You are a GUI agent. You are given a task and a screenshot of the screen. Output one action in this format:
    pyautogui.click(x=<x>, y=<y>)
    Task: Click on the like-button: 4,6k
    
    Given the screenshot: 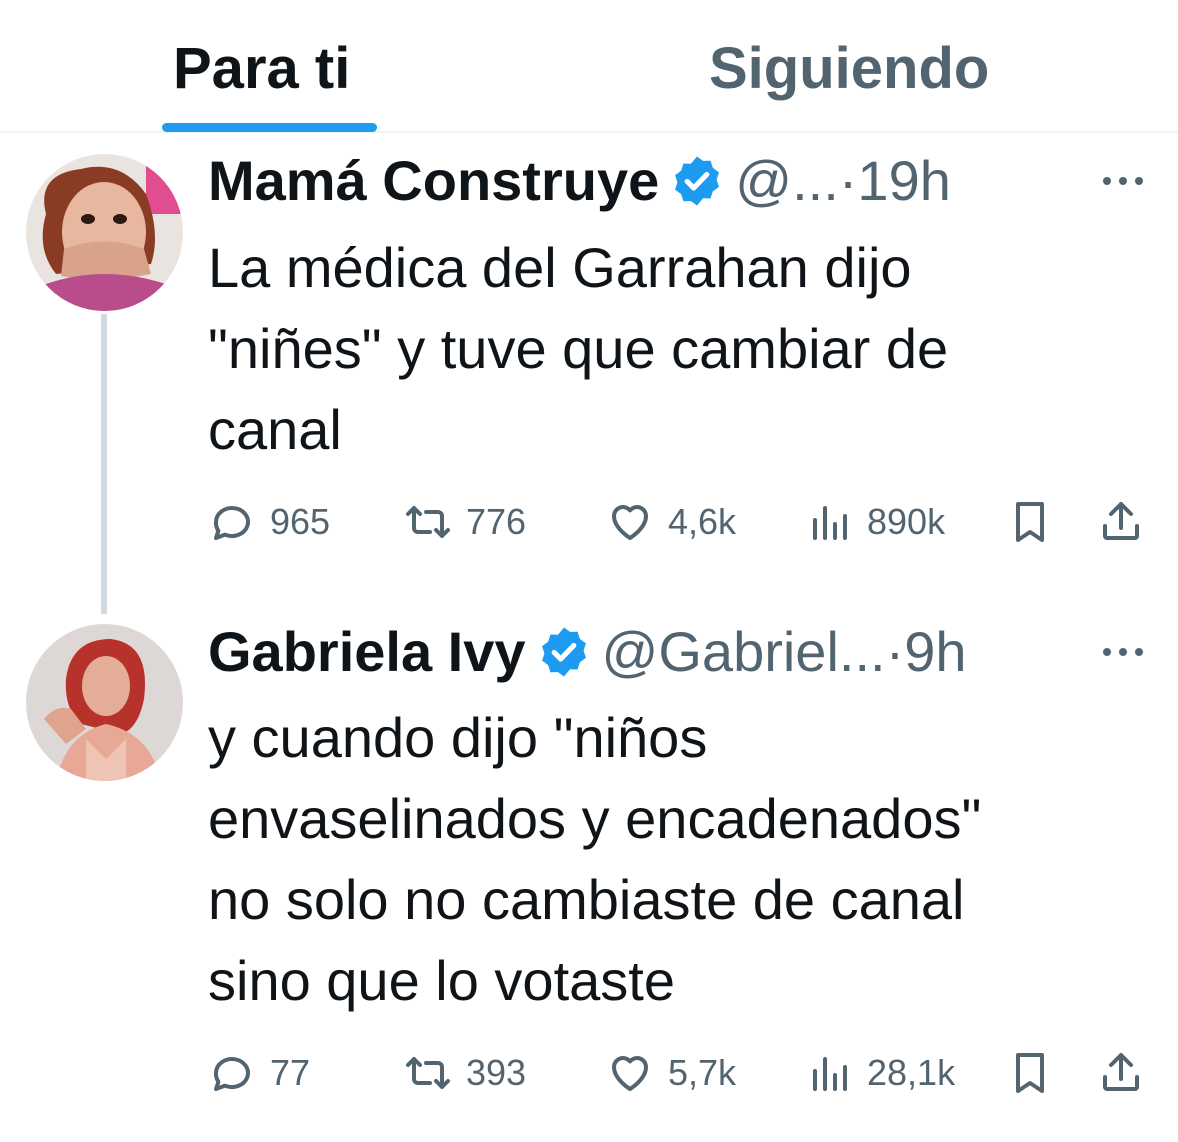 What is the action you would take?
    pyautogui.click(x=671, y=522)
    